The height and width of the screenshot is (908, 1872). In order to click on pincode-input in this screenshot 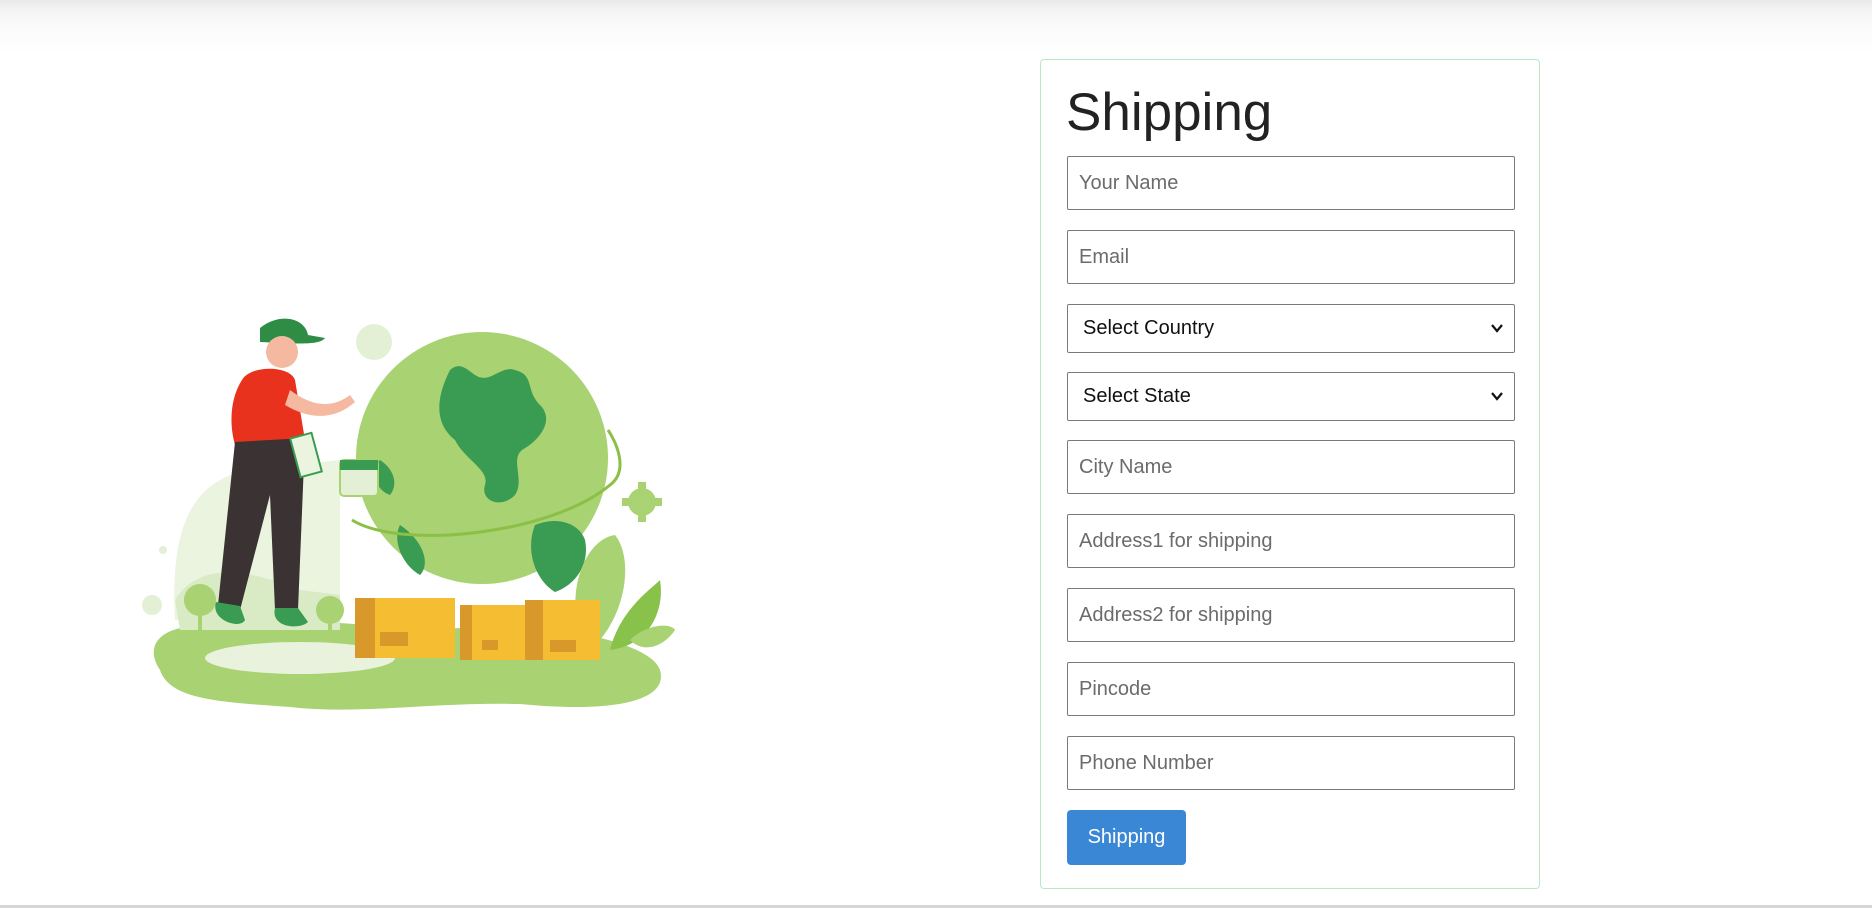, I will do `click(1291, 689)`.